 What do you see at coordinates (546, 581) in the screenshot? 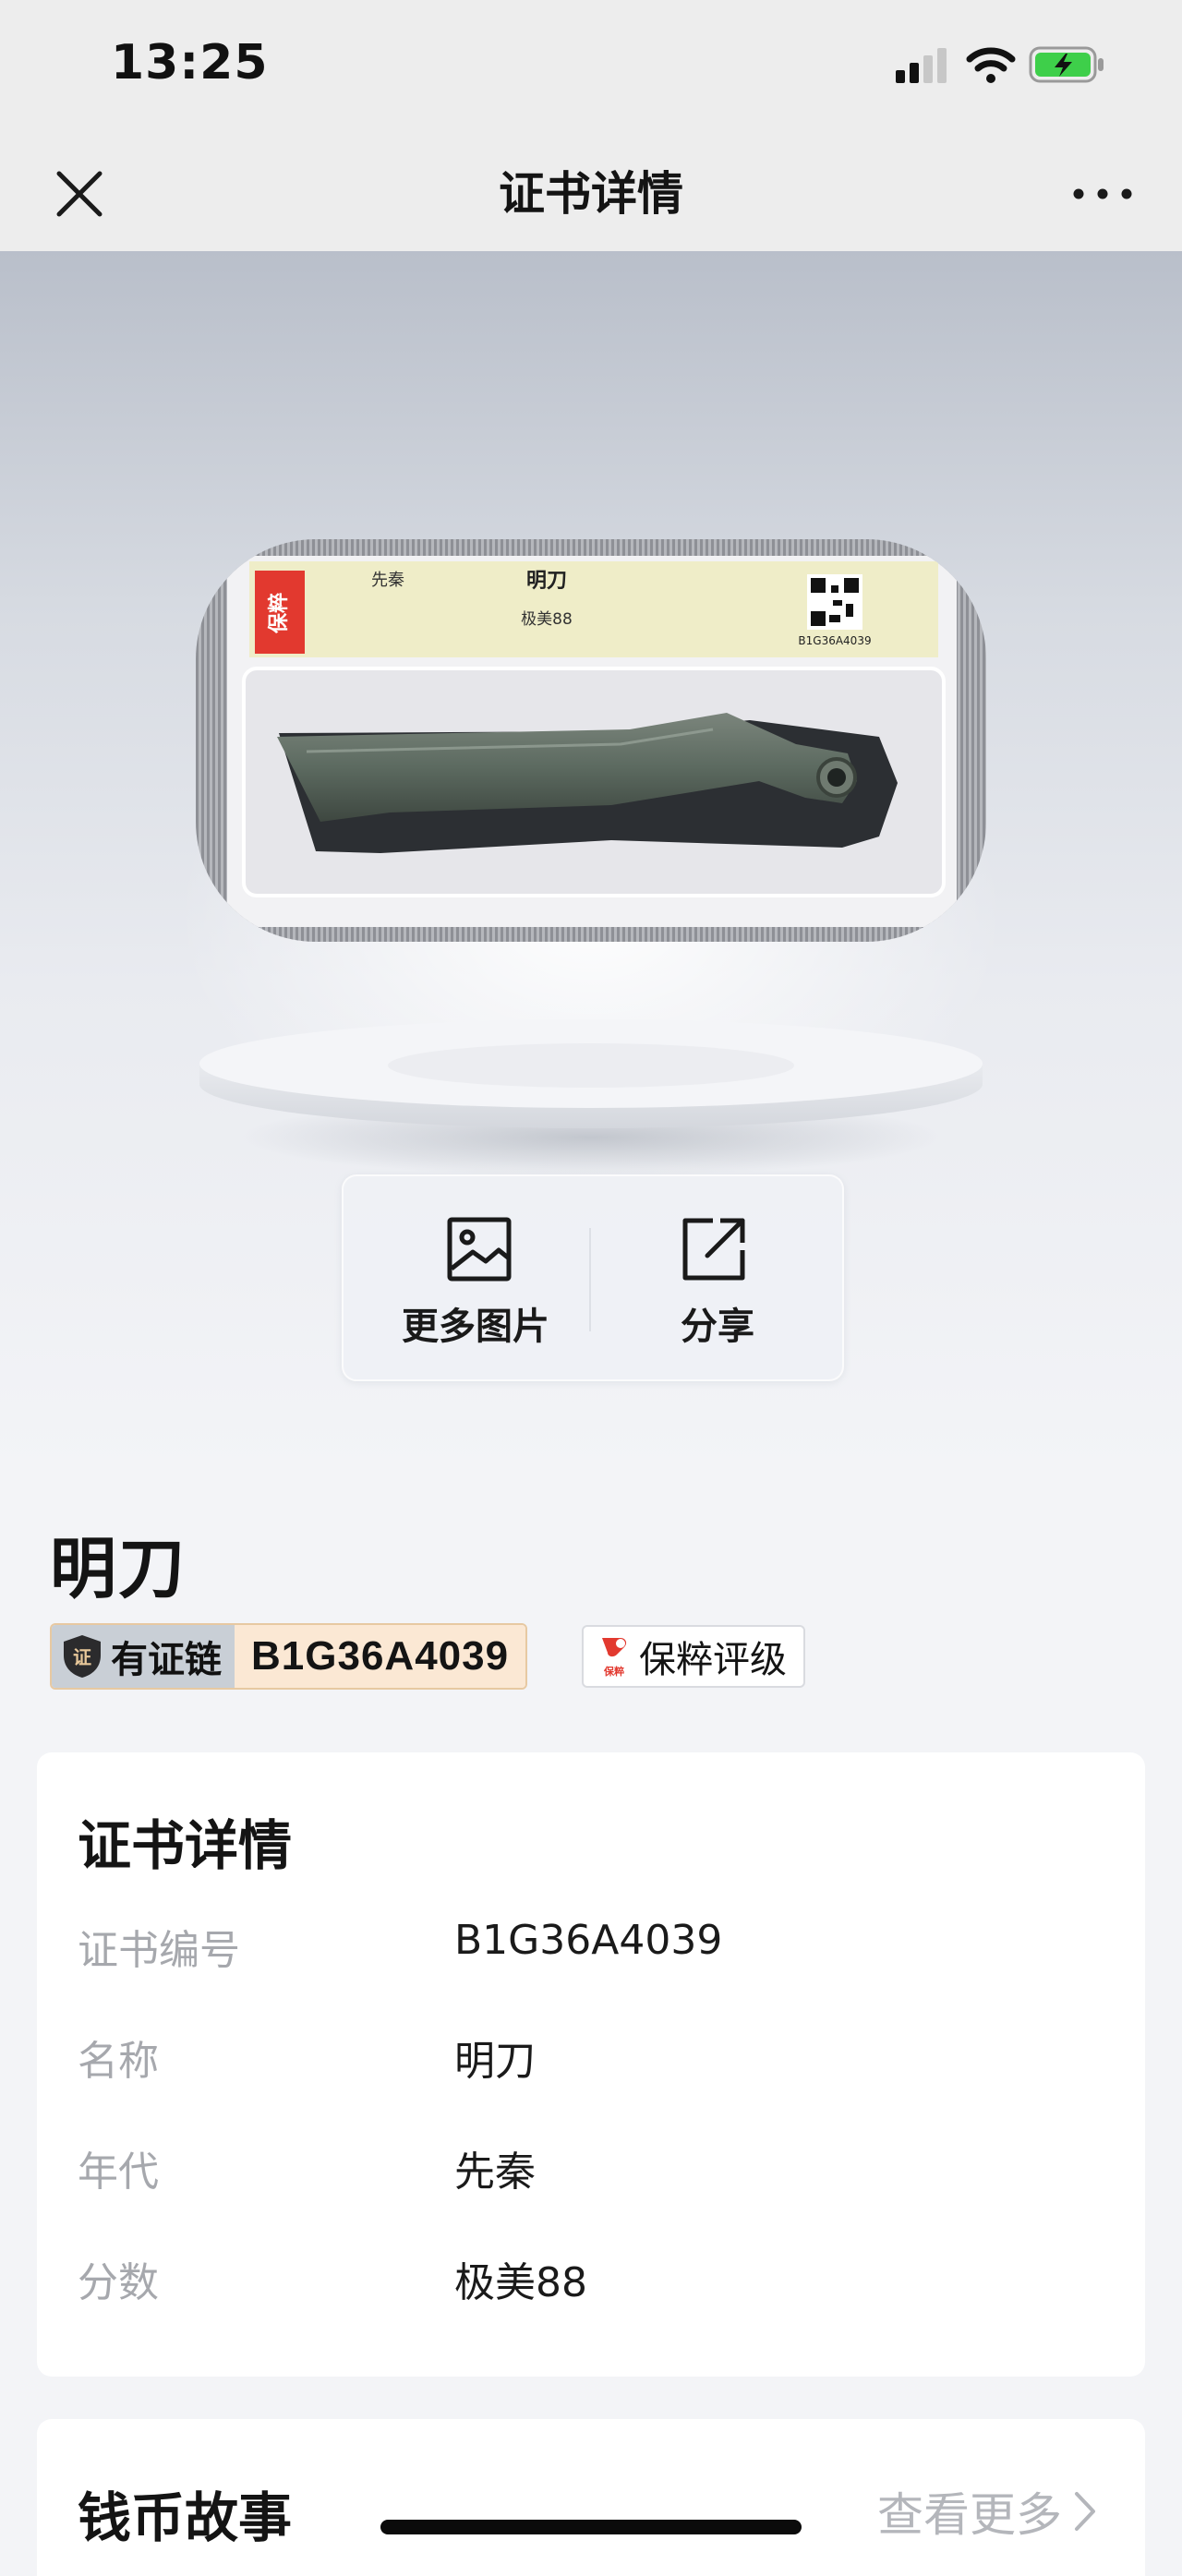
I see `slab-label-name: 明刀` at bounding box center [546, 581].